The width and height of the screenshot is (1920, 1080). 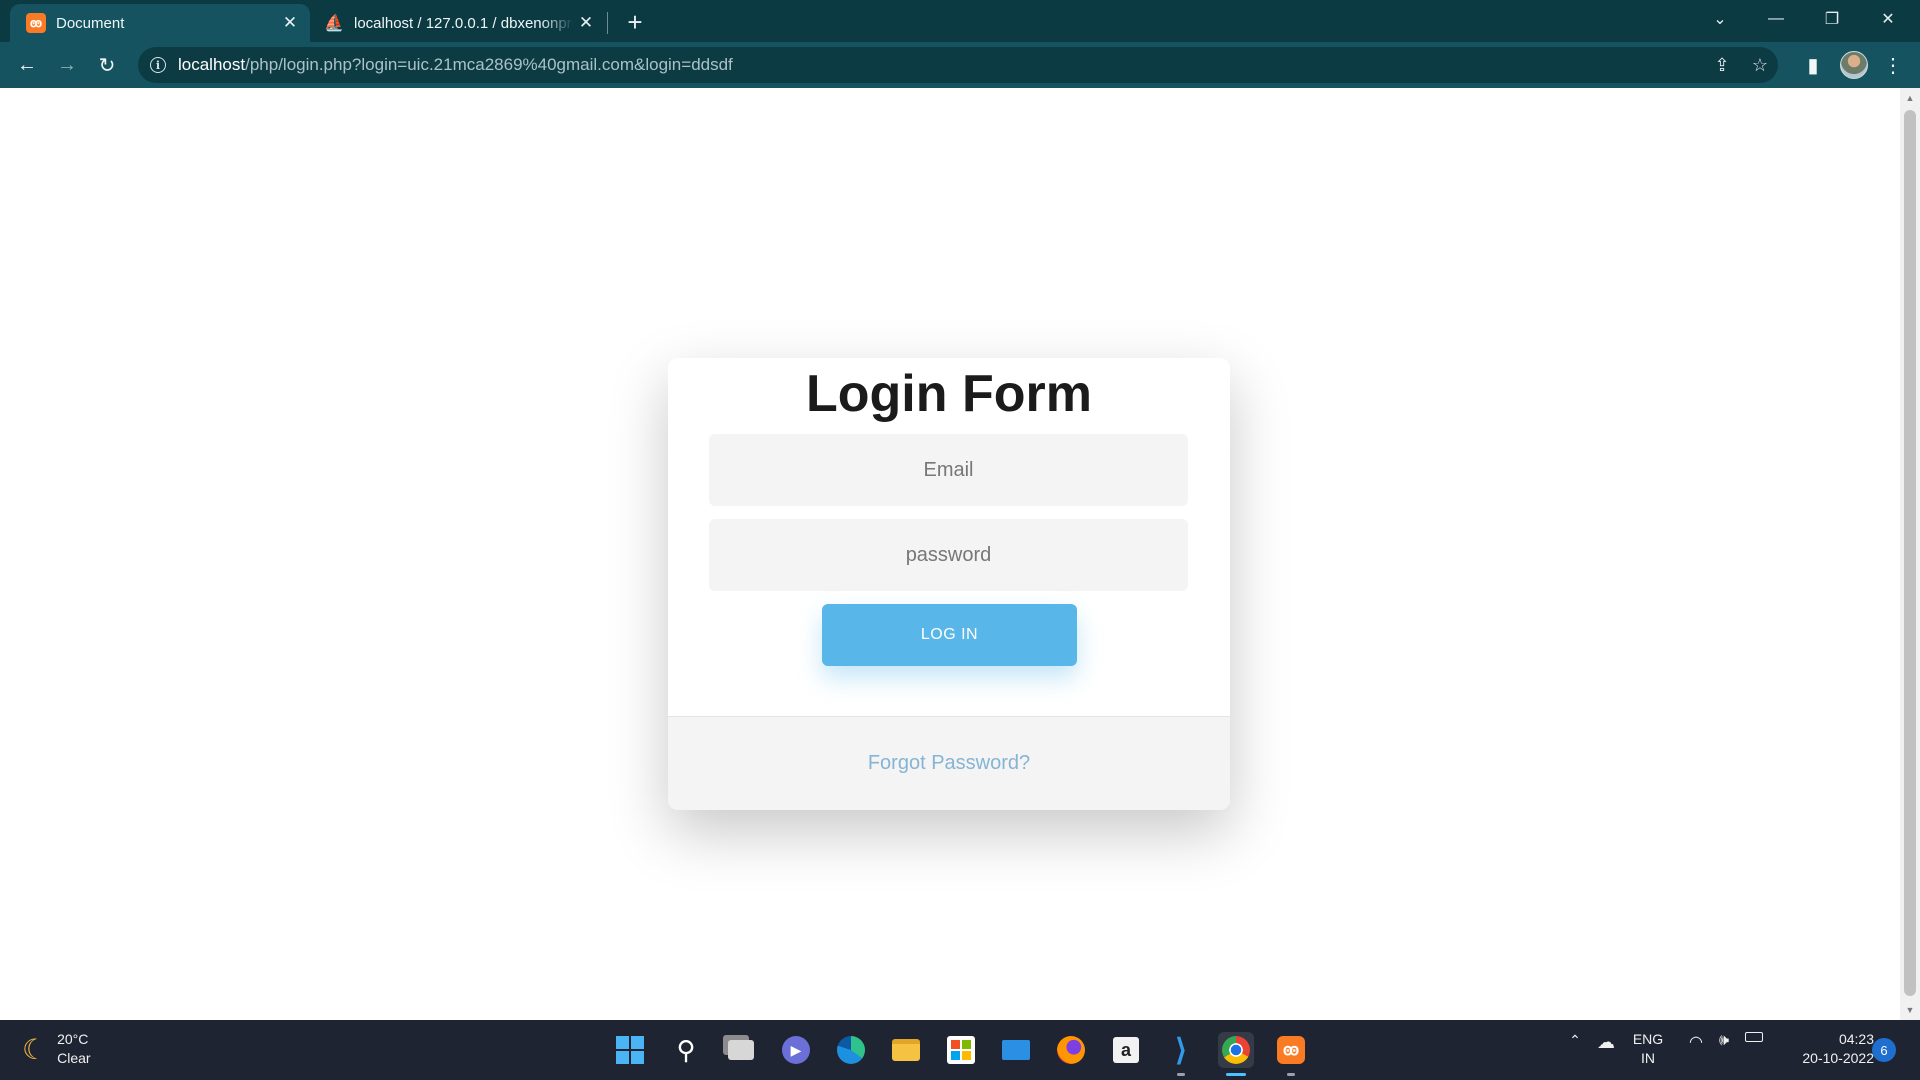 I want to click on forgot-password-link: Forgot Password?, so click(x=949, y=763).